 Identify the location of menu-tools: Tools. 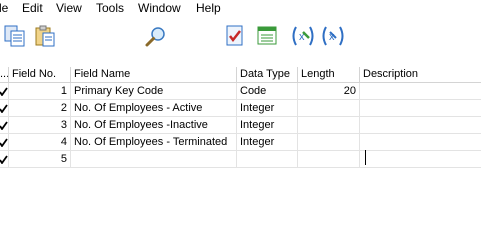
(110, 8).